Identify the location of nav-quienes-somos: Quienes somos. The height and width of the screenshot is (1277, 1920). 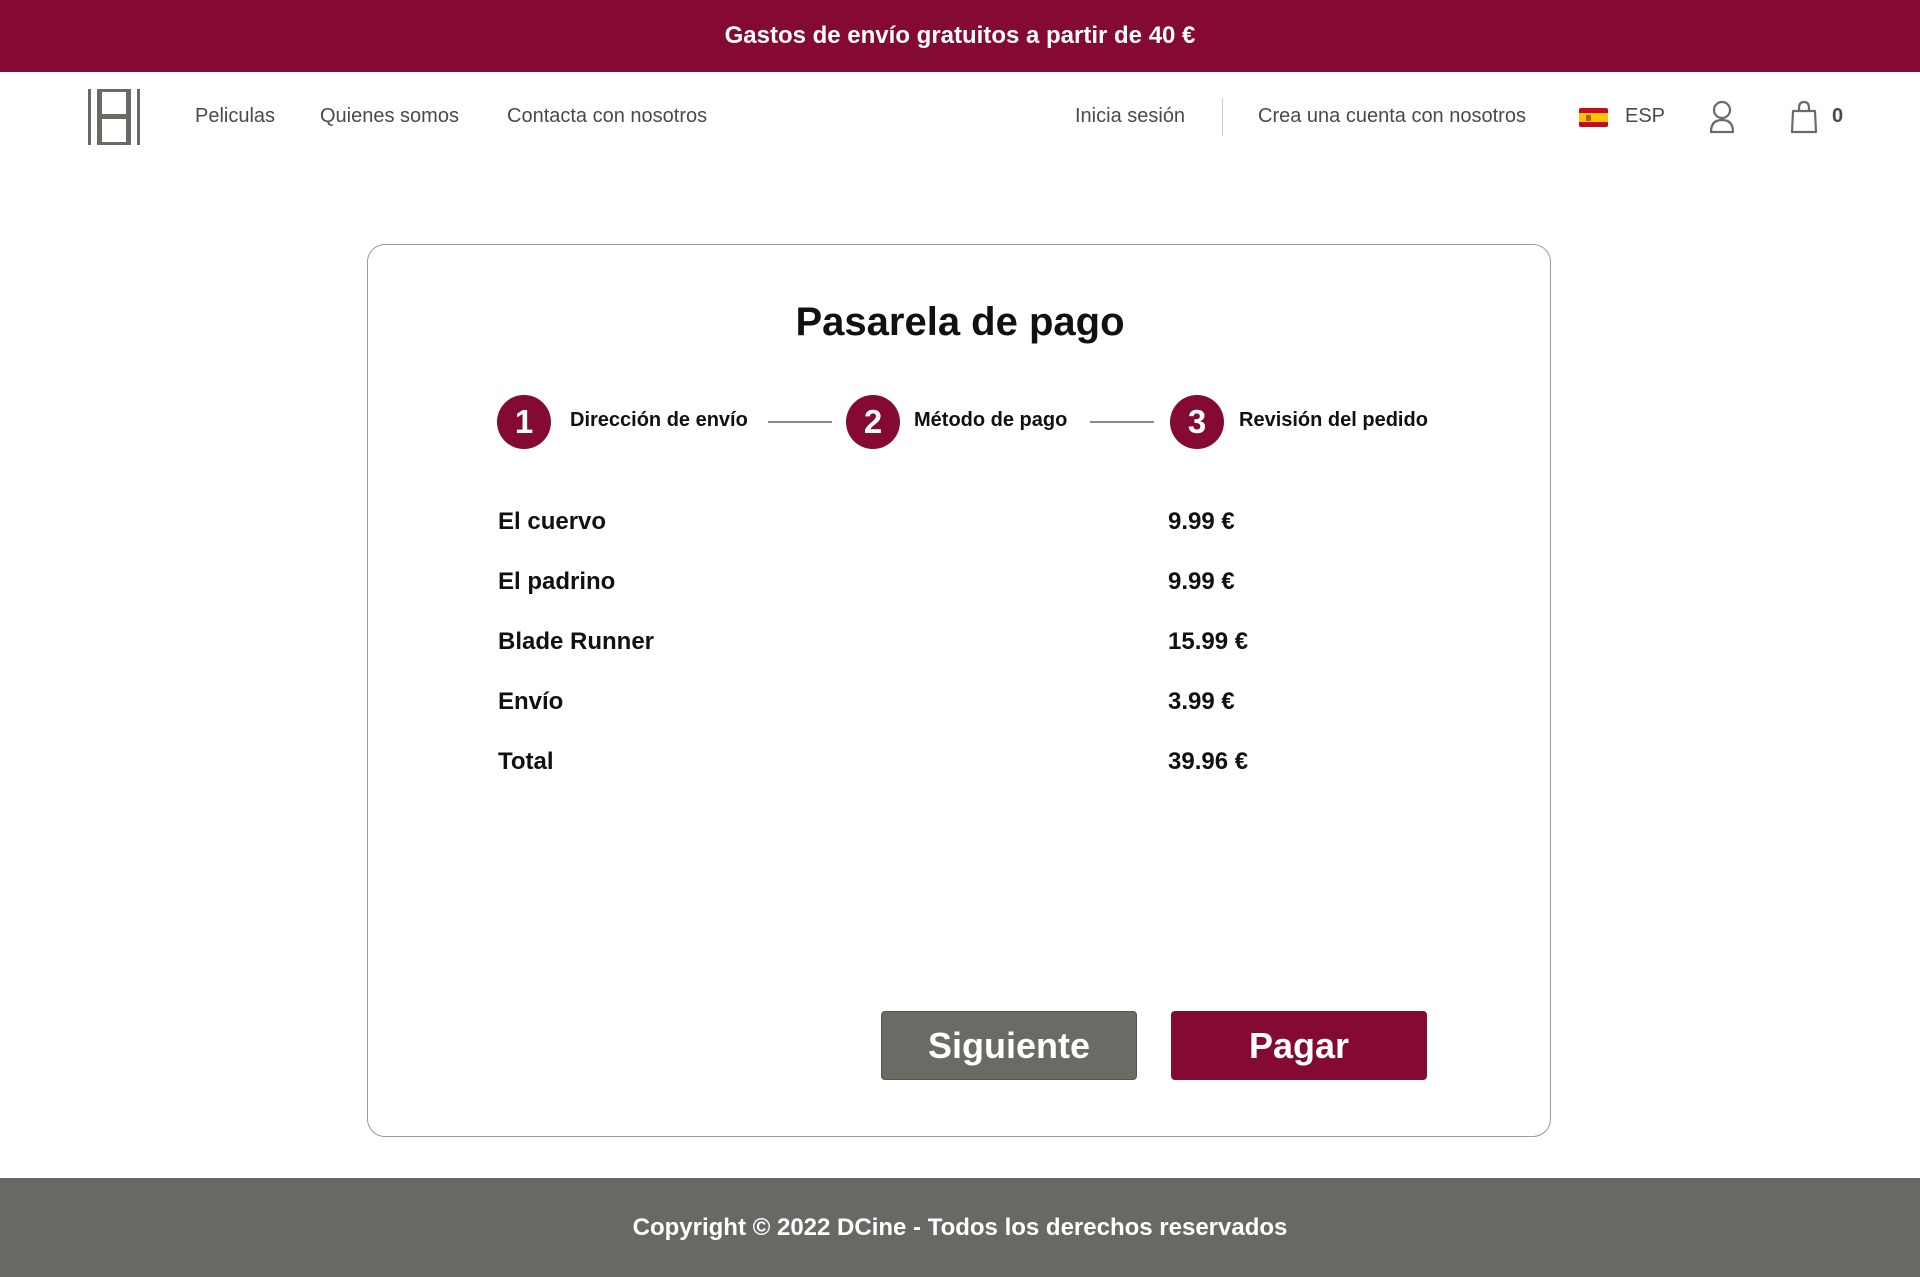
(389, 116).